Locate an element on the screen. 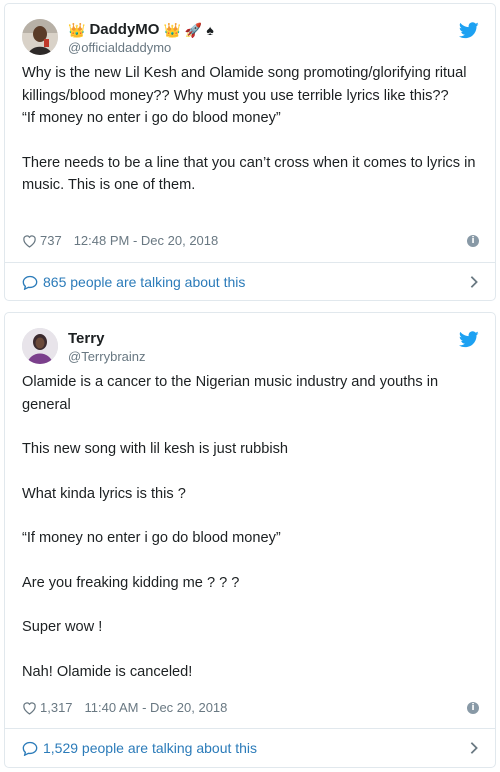  tweet-header: Terry @Terrybrainz is located at coordinates (250, 342).